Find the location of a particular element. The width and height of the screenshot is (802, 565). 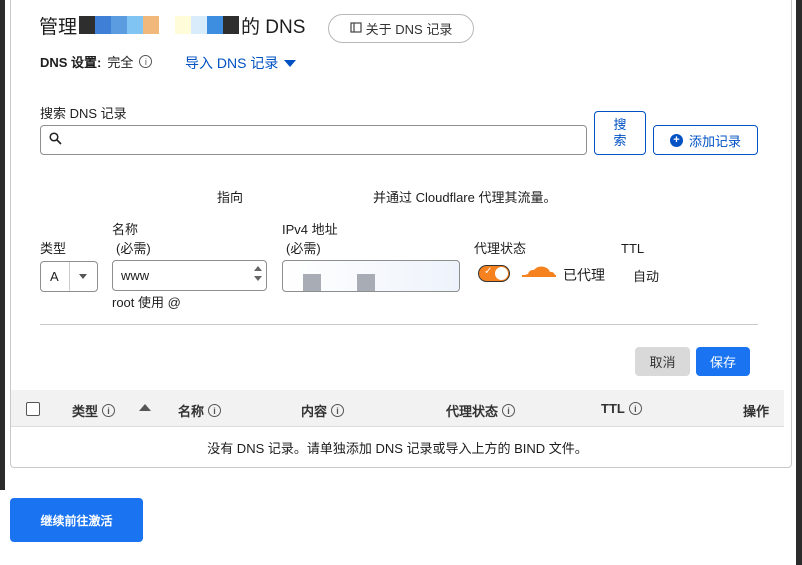

root-note: root 使用 @ is located at coordinates (146, 302).